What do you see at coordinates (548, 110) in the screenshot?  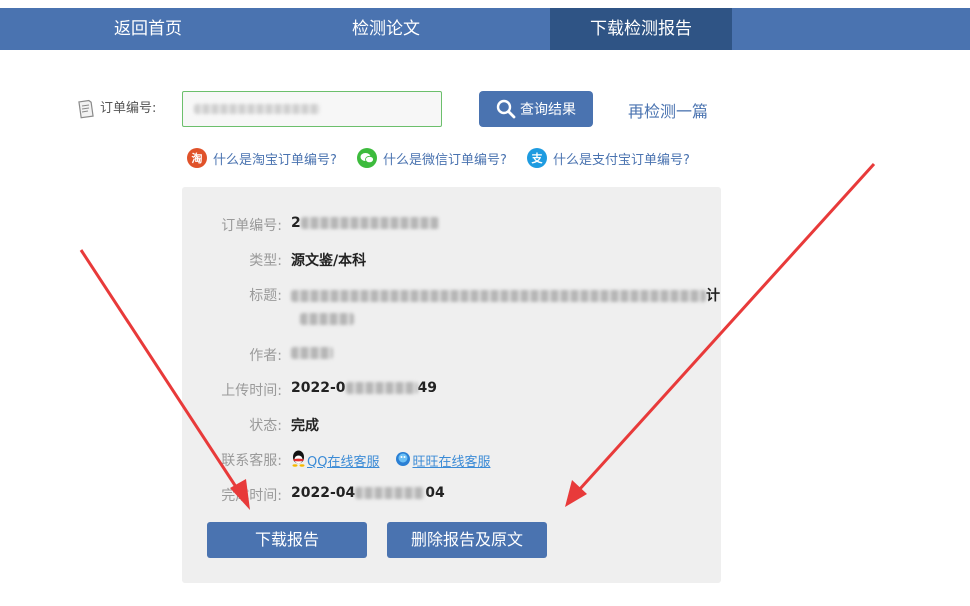 I see `query-button-label: 查询结果` at bounding box center [548, 110].